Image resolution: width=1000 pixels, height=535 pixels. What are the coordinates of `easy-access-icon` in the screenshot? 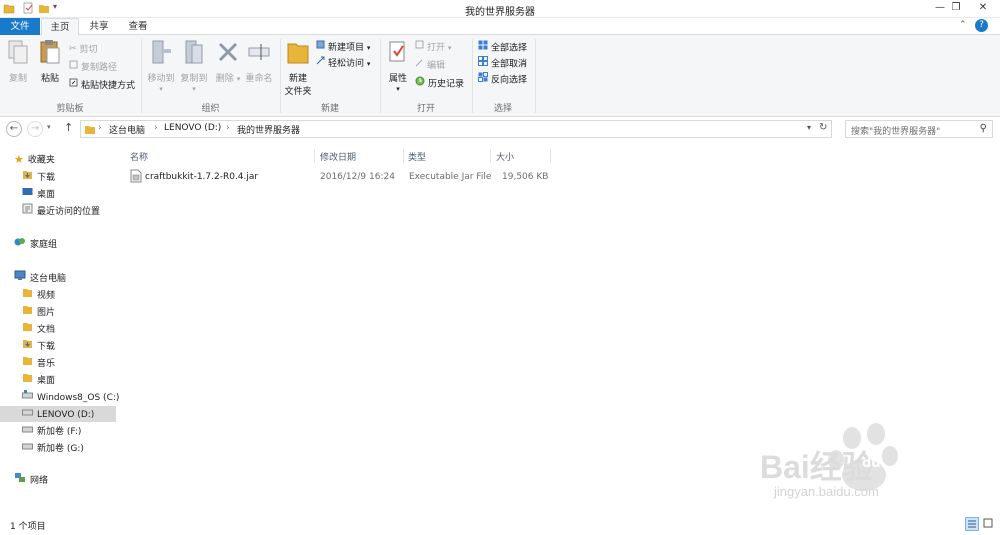 It's located at (320, 63).